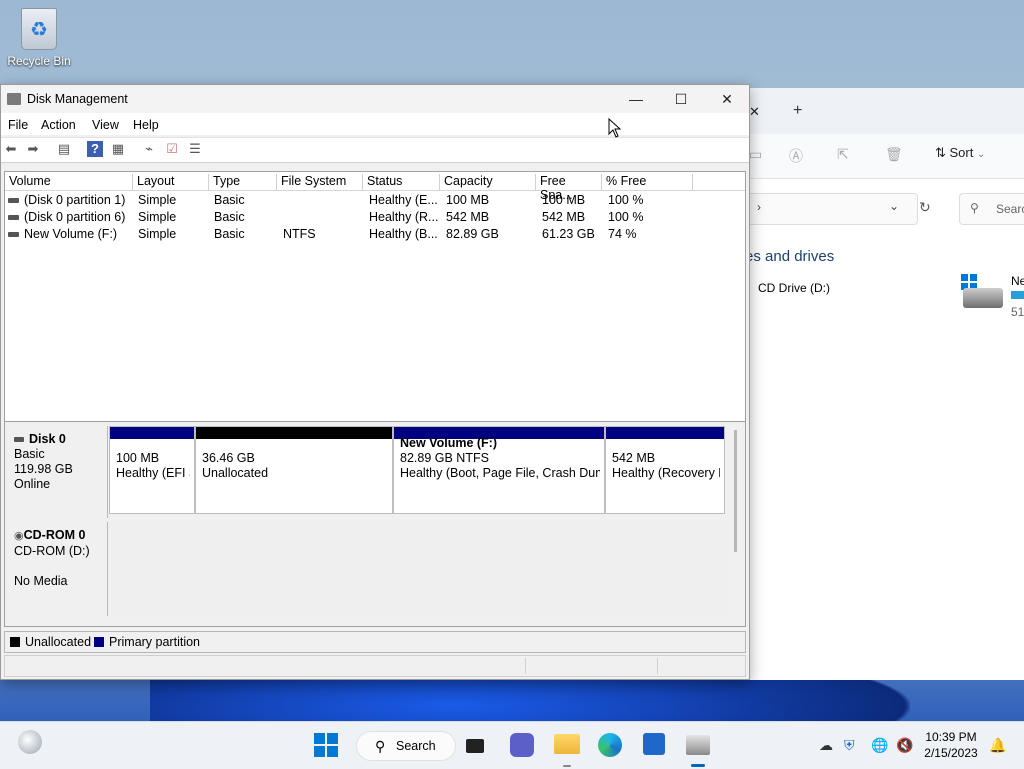 The image size is (1024, 769). Describe the element at coordinates (172, 149) in the screenshot. I see `checklist-icon: ☑` at that location.